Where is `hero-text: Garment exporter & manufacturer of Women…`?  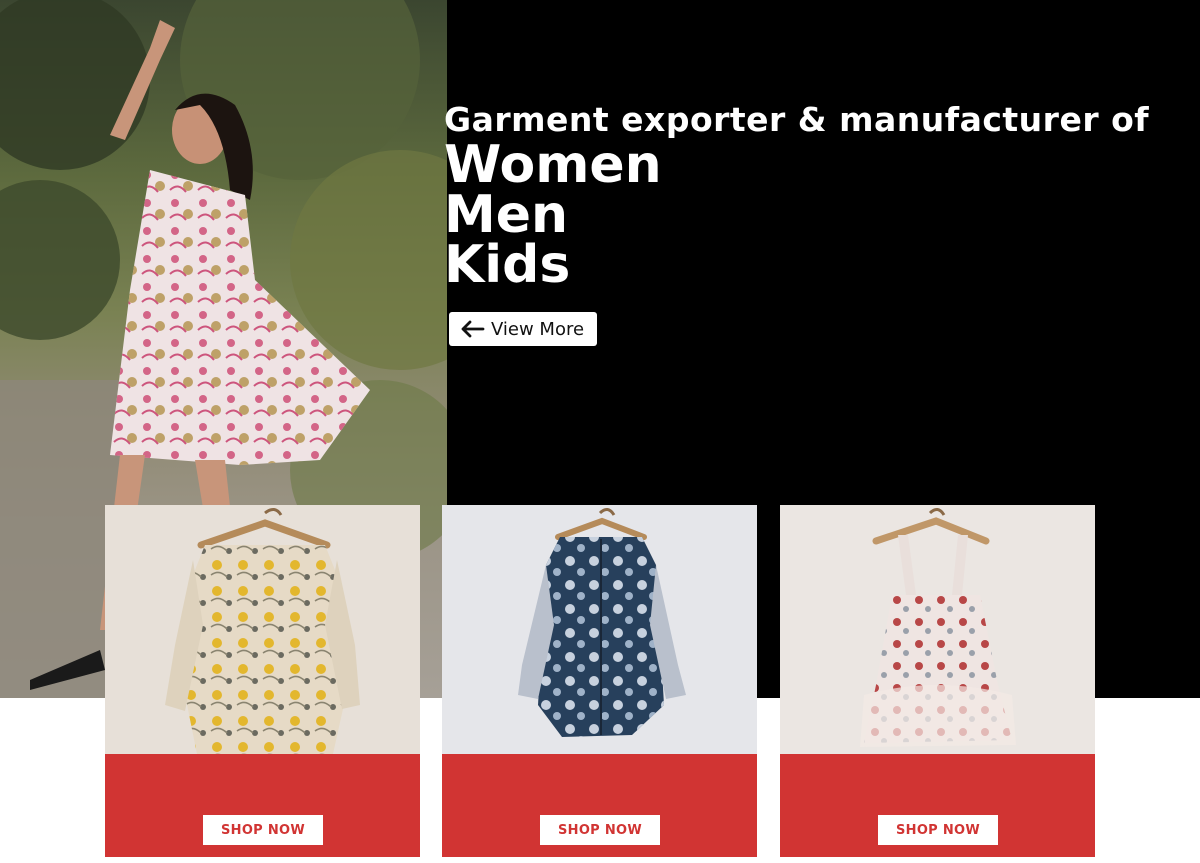
hero-text: Garment exporter & manufacturer of Women… is located at coordinates (797, 197).